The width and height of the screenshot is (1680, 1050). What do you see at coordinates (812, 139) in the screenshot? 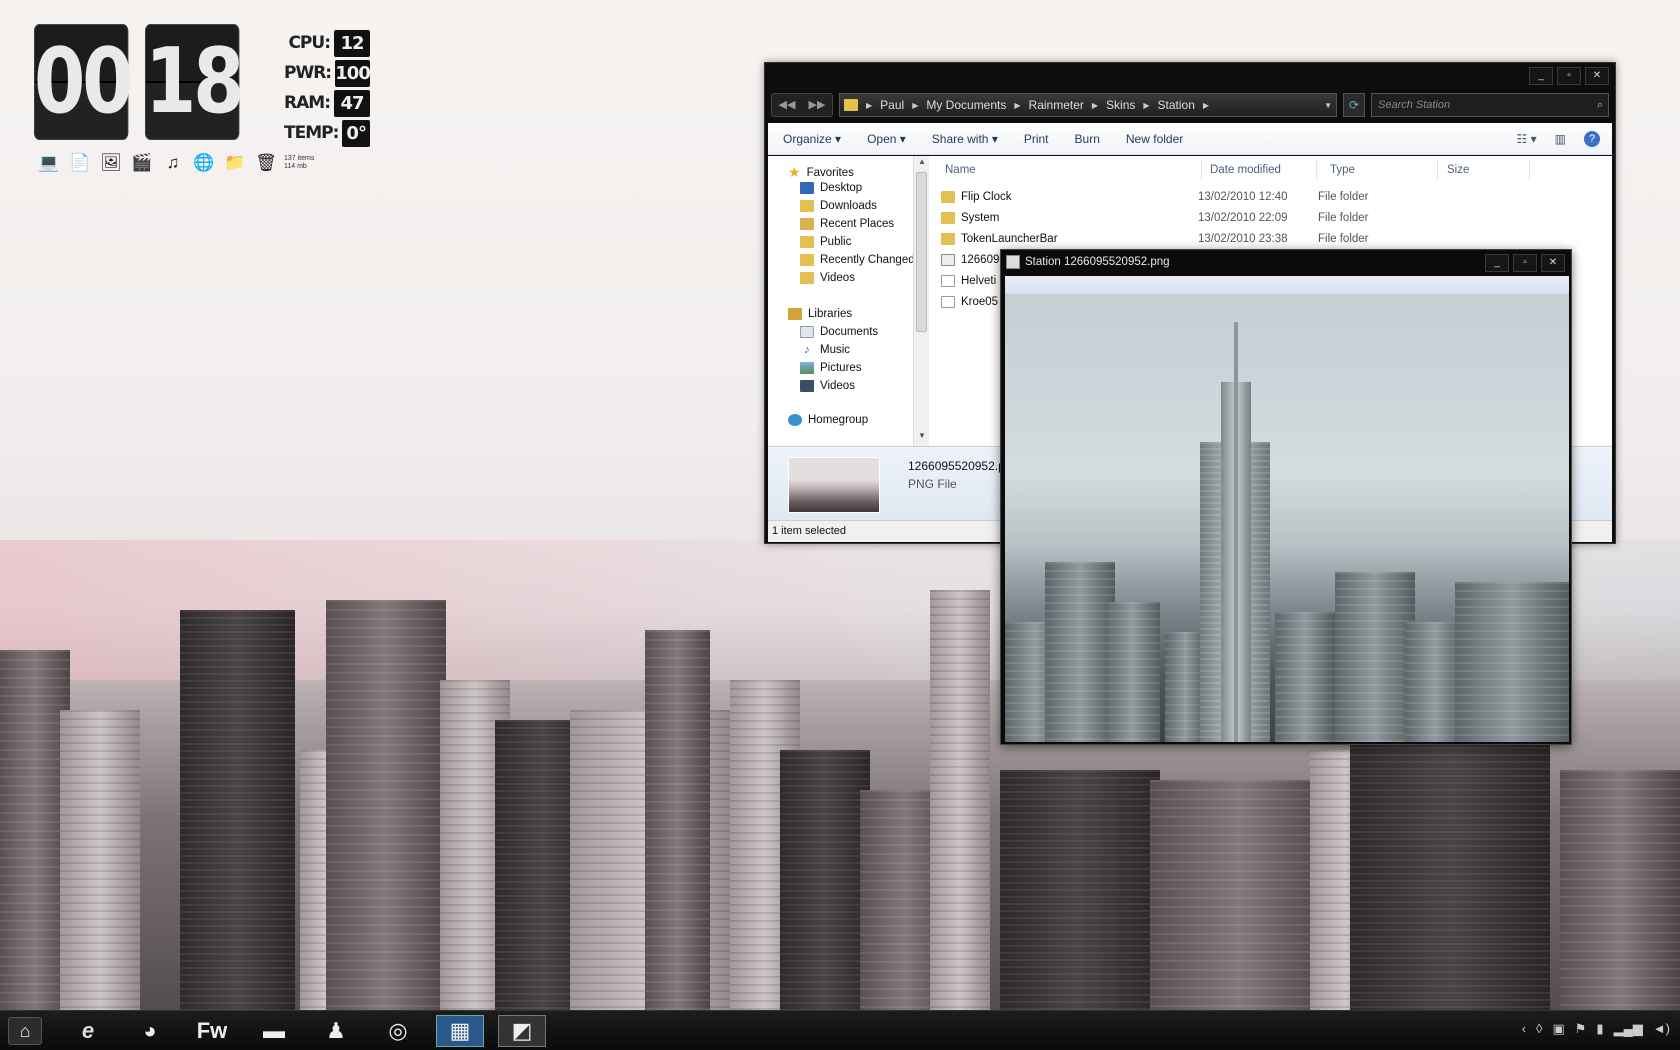
I see `organize-button: Organize ▾` at bounding box center [812, 139].